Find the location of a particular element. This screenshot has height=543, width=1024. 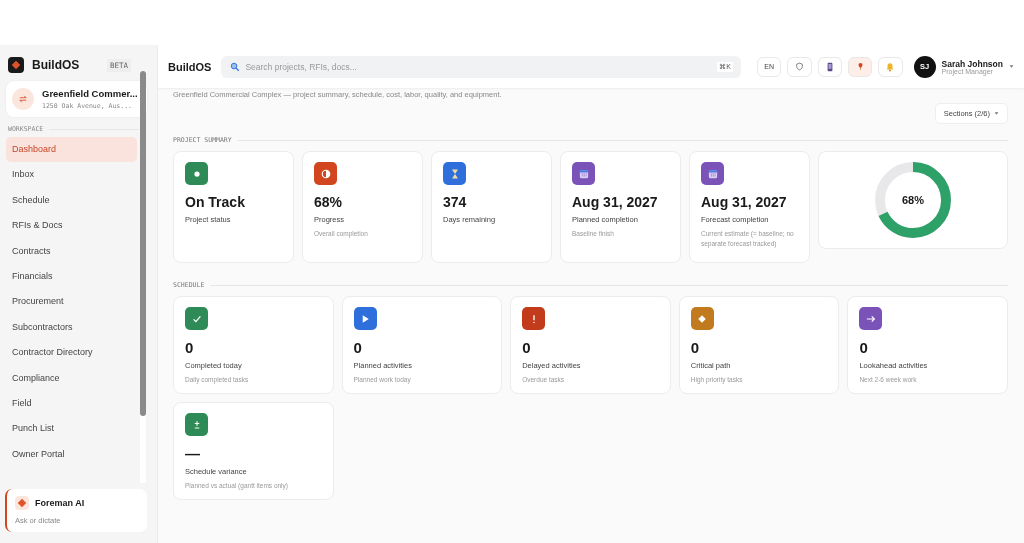

nav-item: Schedule is located at coordinates (71, 200).